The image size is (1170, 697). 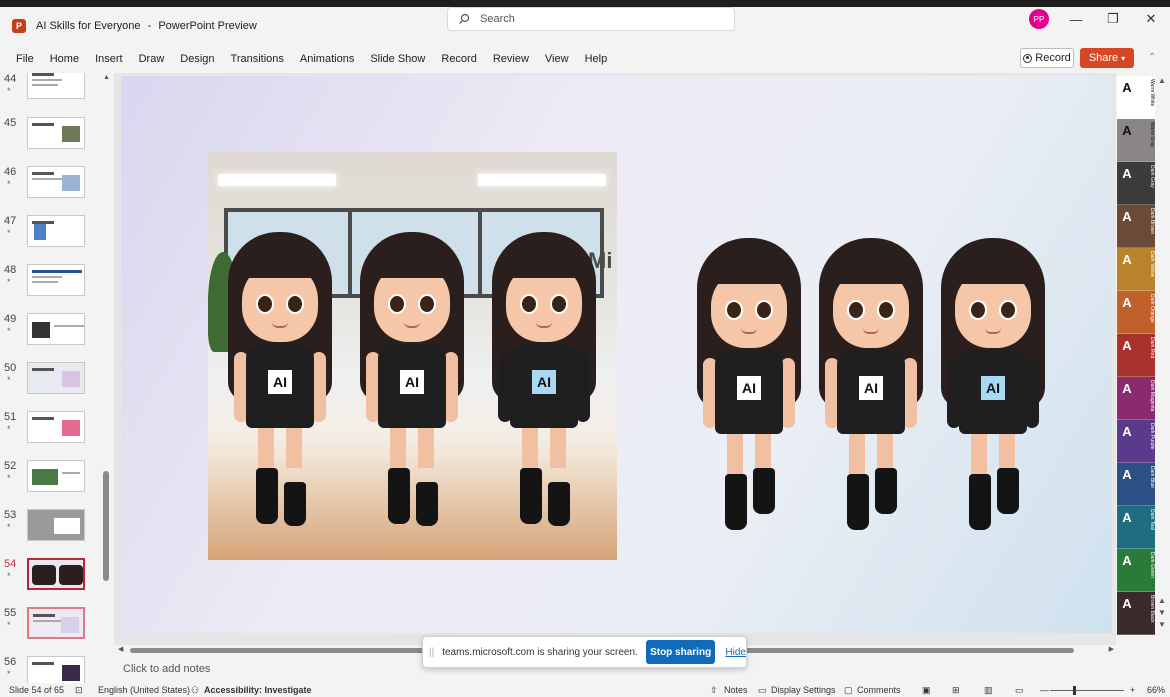 I want to click on notes-icon: ⇧, so click(x=714, y=690).